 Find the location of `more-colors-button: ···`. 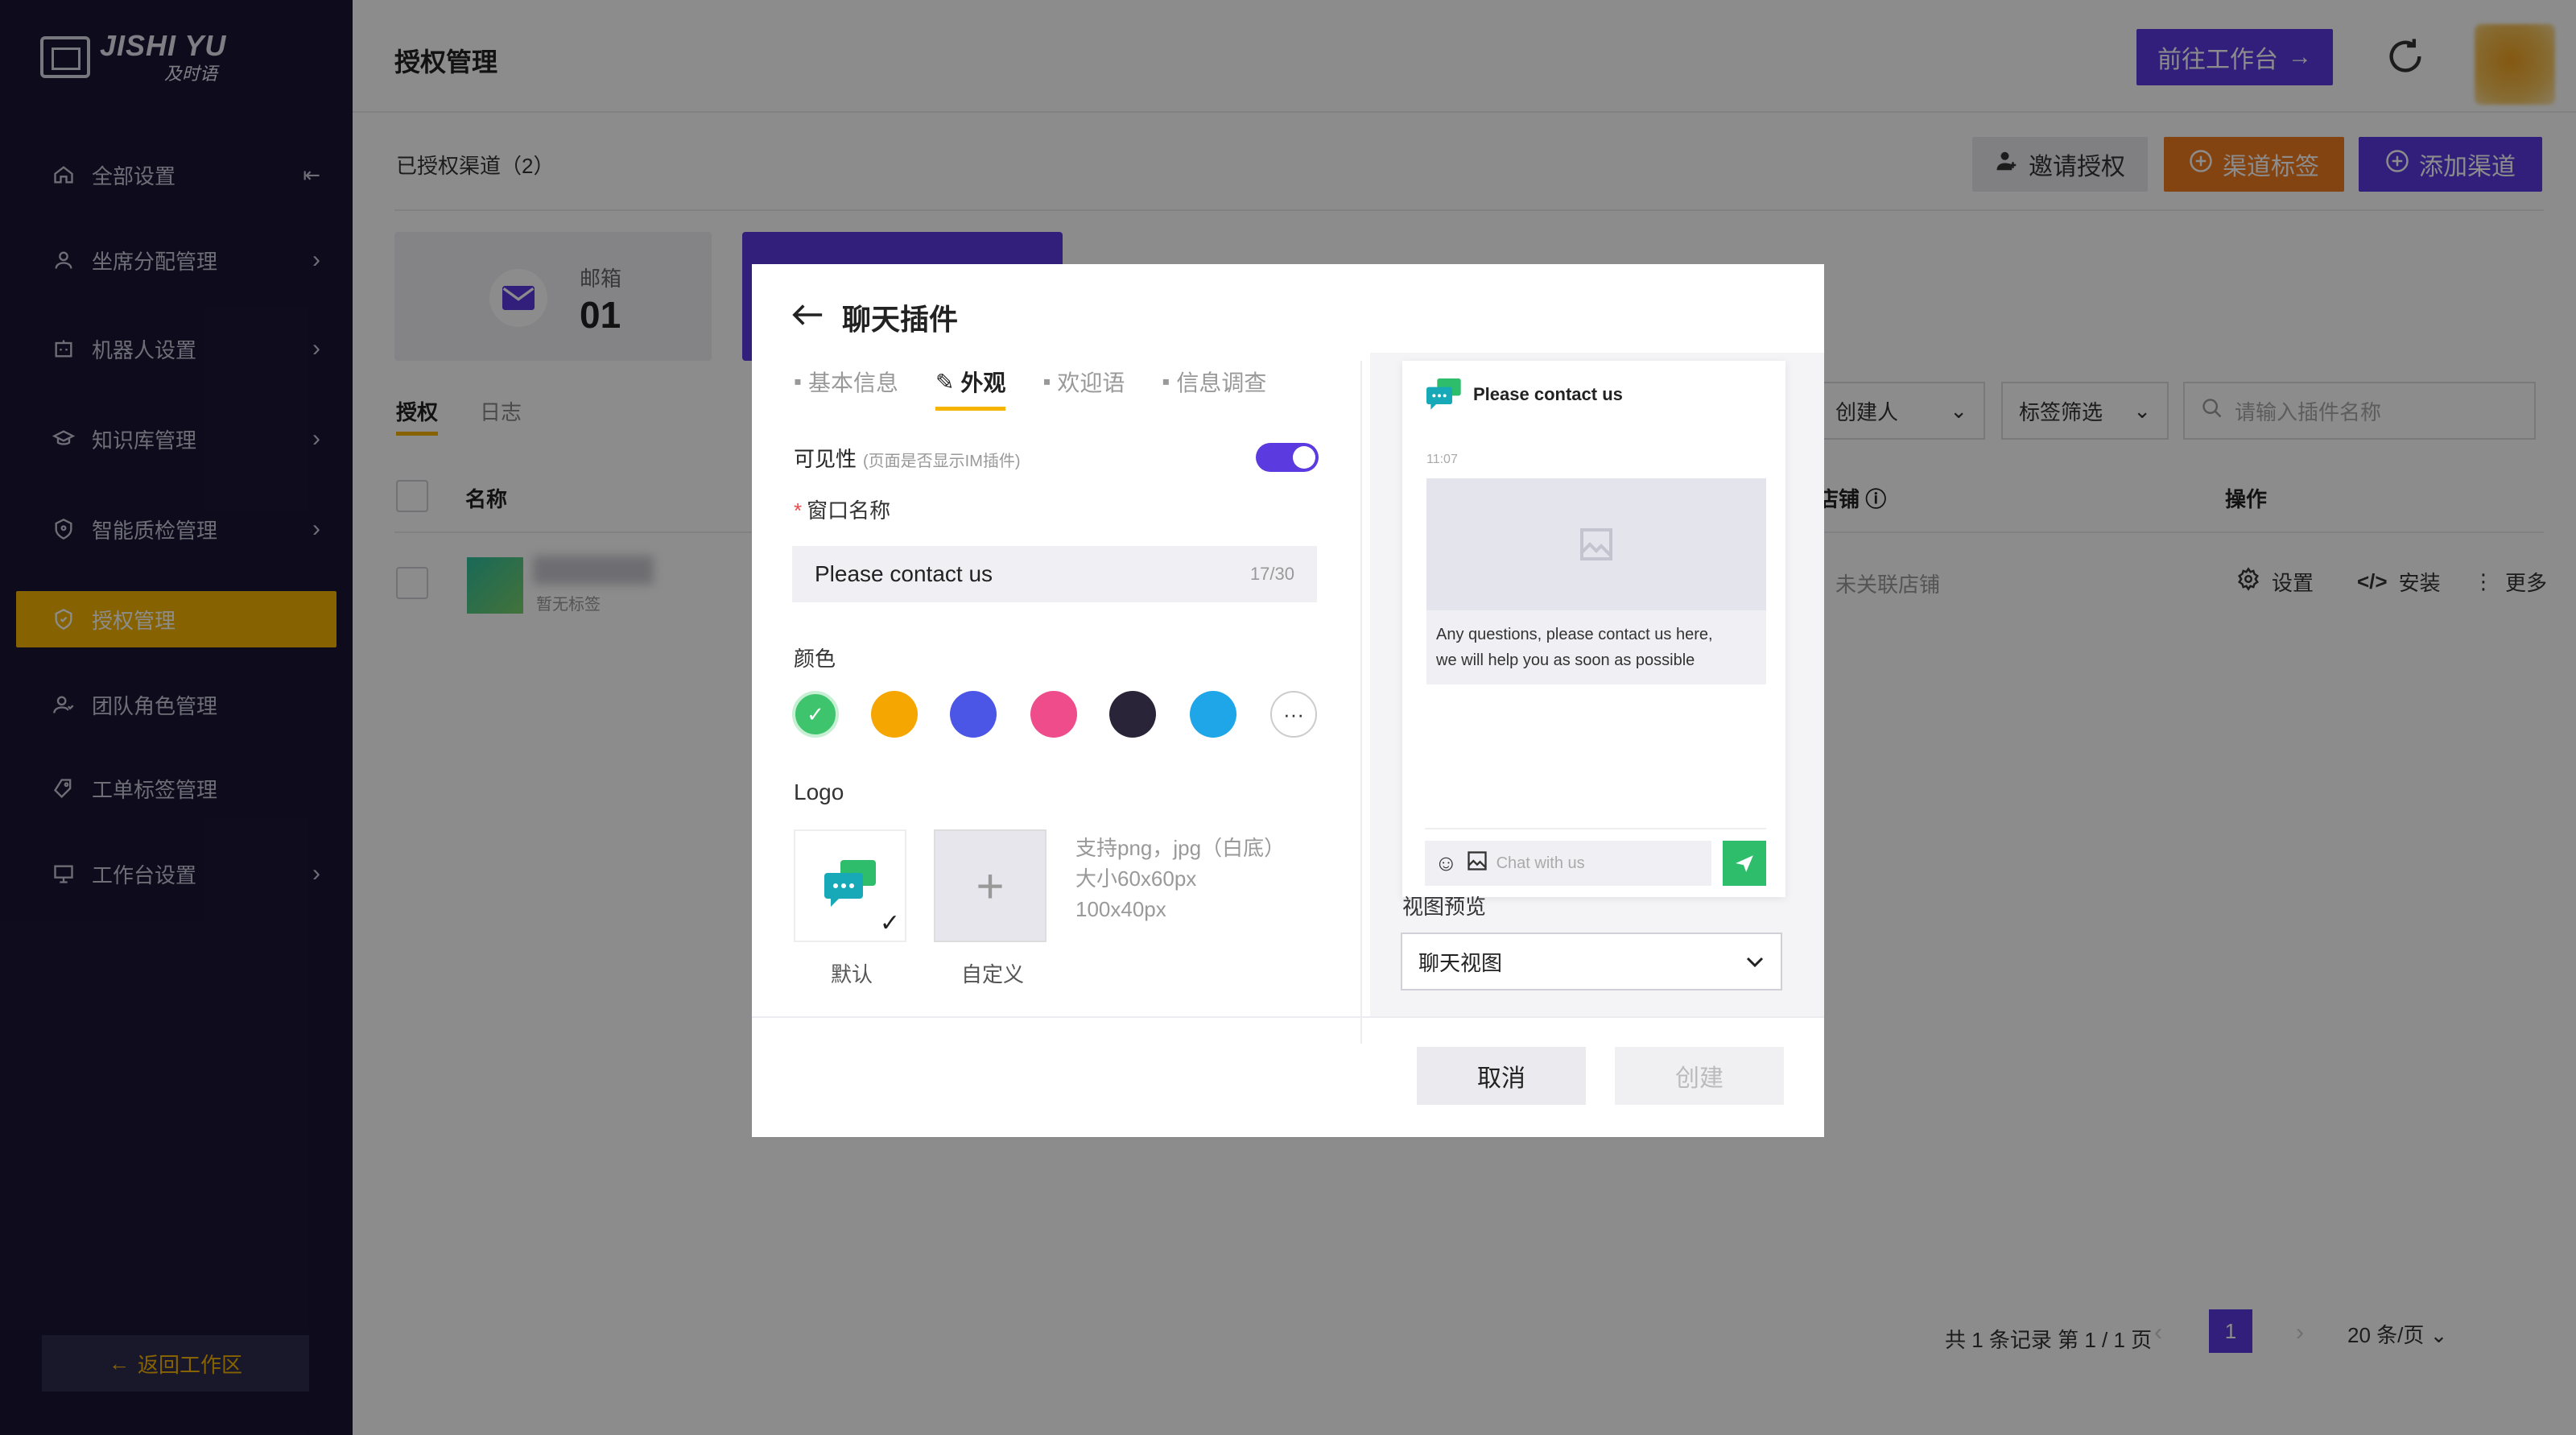

more-colors-button: ··· is located at coordinates (1293, 715).